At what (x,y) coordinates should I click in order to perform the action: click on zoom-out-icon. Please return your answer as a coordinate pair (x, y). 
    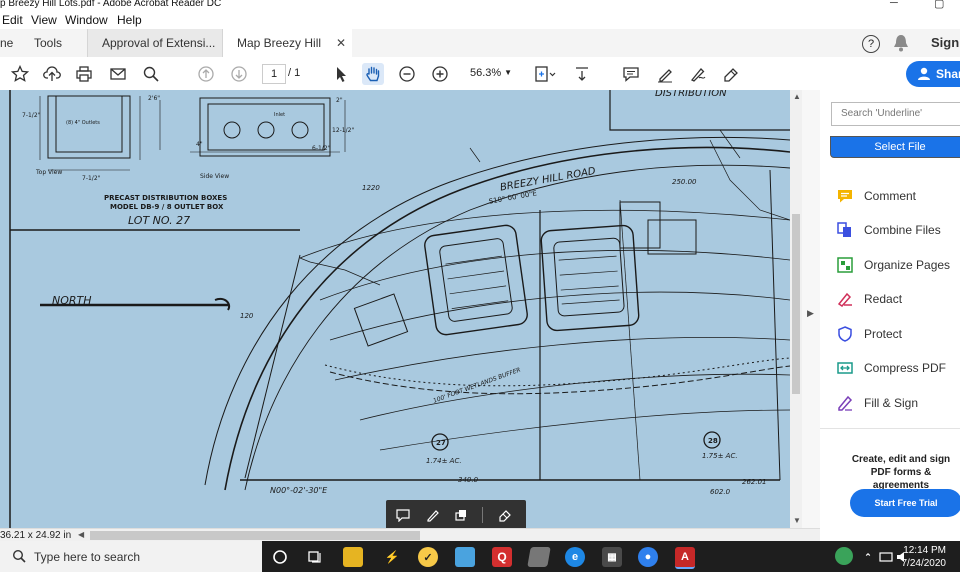
    Looking at the image, I should click on (407, 74).